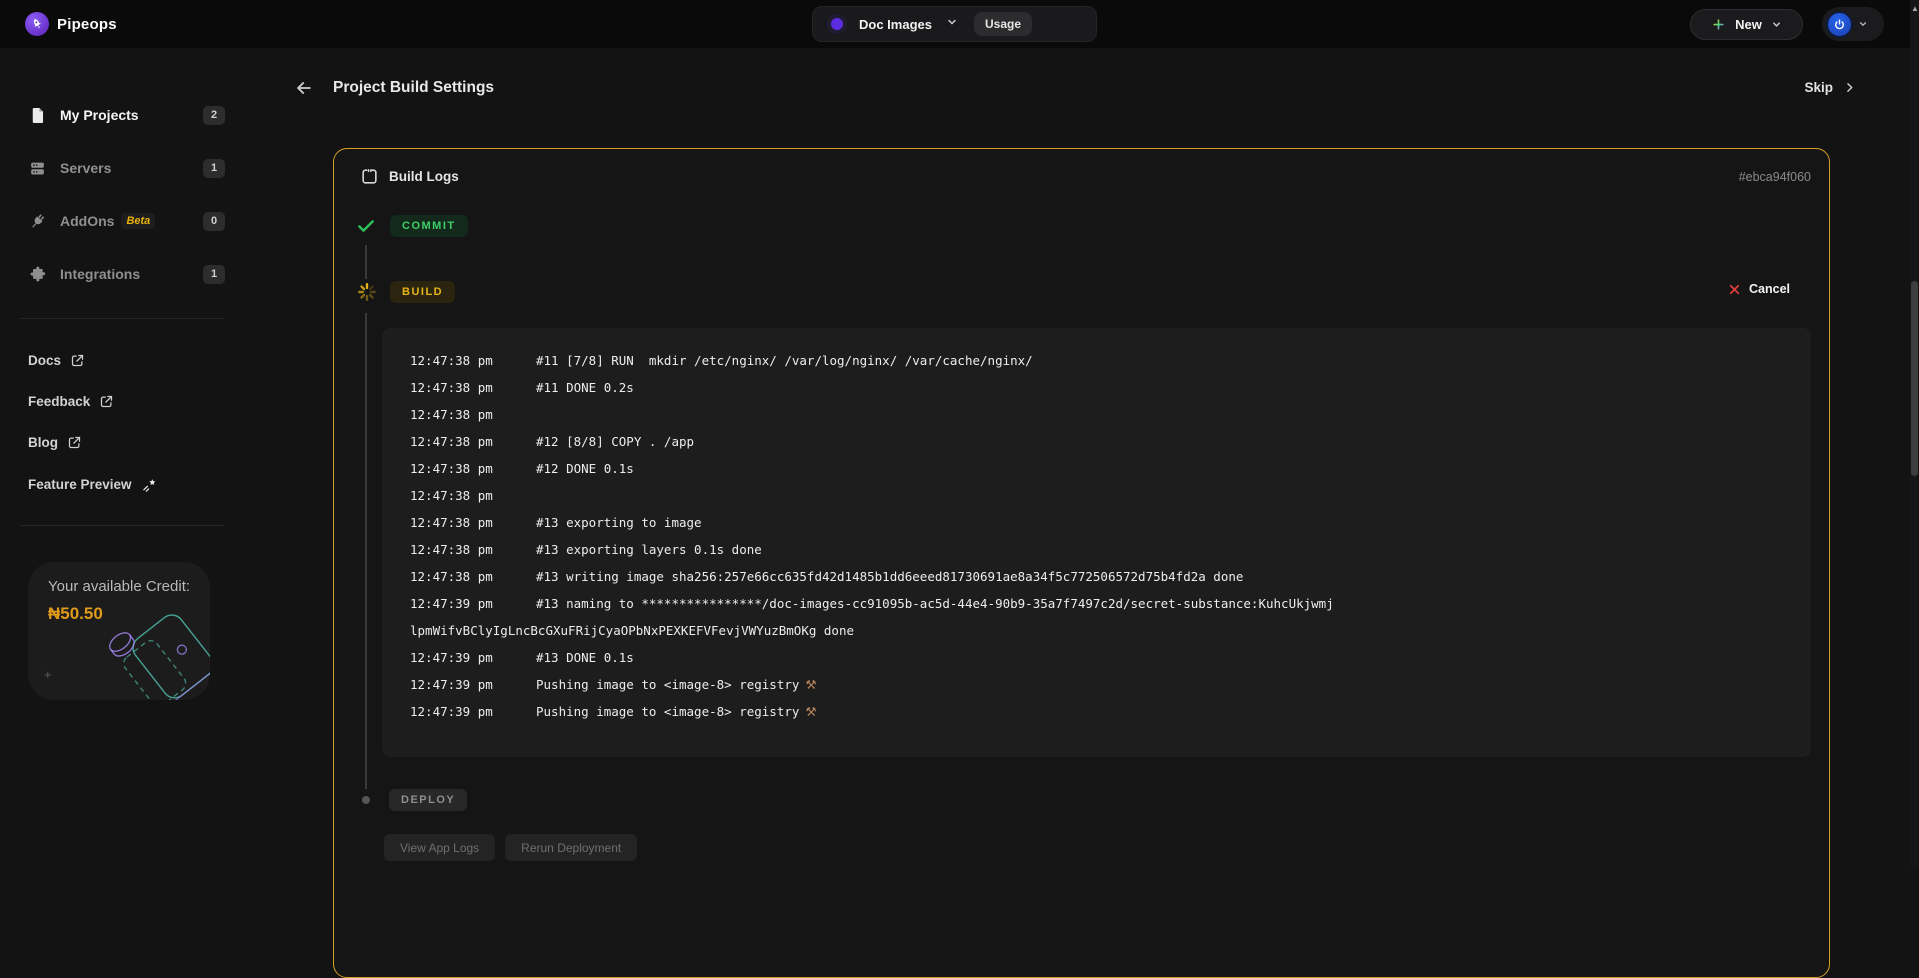 Image resolution: width=1919 pixels, height=978 pixels. I want to click on build-logs-icon, so click(369, 176).